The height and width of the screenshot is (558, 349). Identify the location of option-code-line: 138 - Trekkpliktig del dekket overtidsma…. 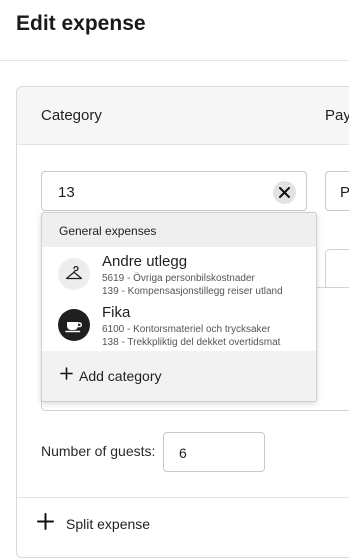
(191, 342).